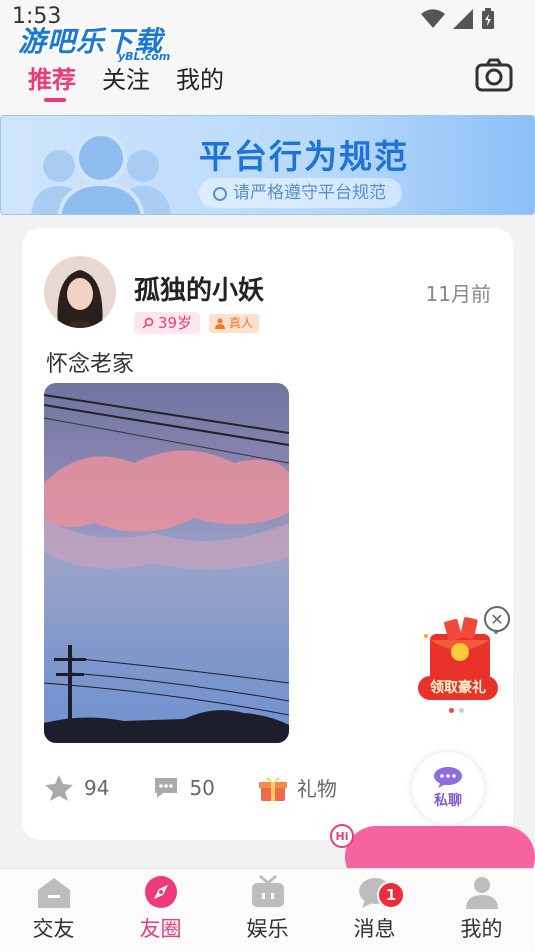 This screenshot has width=535, height=951. What do you see at coordinates (53, 893) in the screenshot?
I see `house-icon` at bounding box center [53, 893].